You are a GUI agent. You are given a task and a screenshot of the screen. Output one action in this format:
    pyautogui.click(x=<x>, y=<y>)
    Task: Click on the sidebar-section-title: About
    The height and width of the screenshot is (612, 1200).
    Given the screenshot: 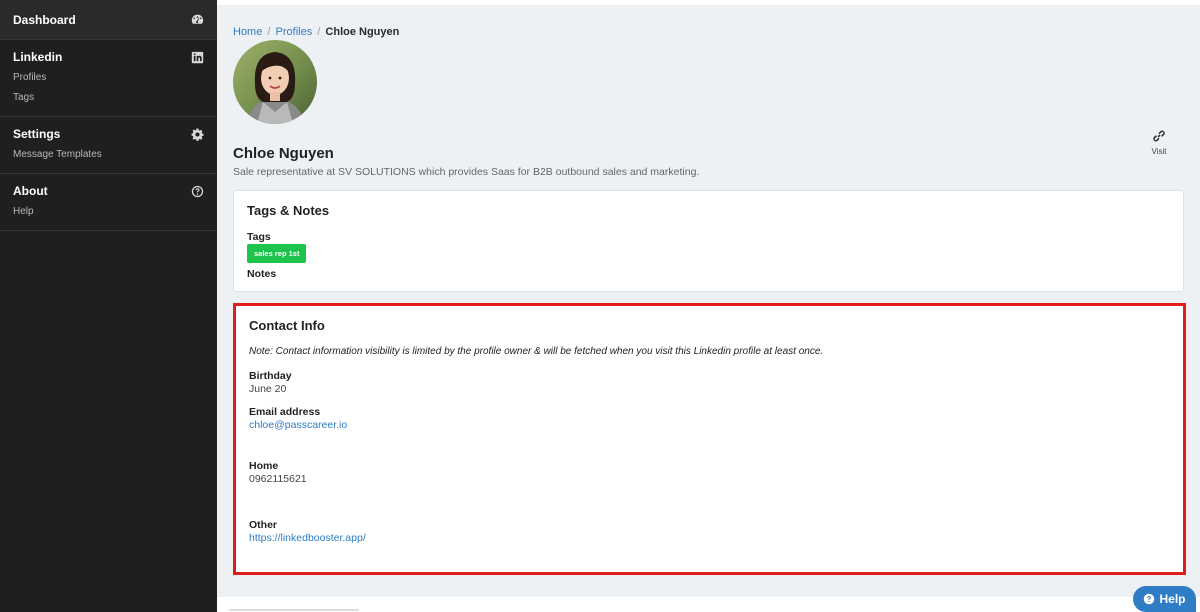 What is the action you would take?
    pyautogui.click(x=30, y=191)
    